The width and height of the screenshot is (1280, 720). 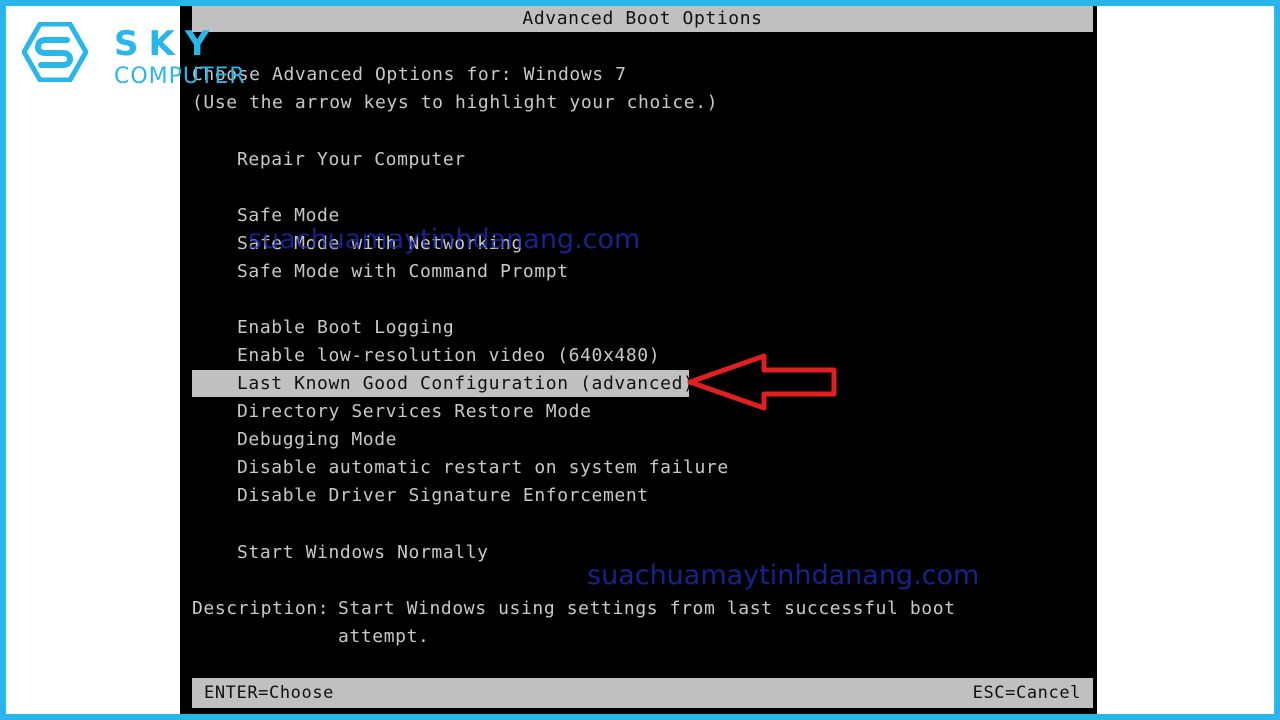 What do you see at coordinates (345, 328) in the screenshot?
I see `option-enable-boot-logging: Enable Boot Logging` at bounding box center [345, 328].